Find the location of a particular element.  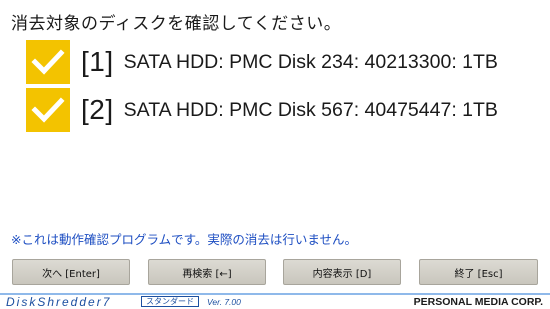

disk-1-checkbox is located at coordinates (48, 62).